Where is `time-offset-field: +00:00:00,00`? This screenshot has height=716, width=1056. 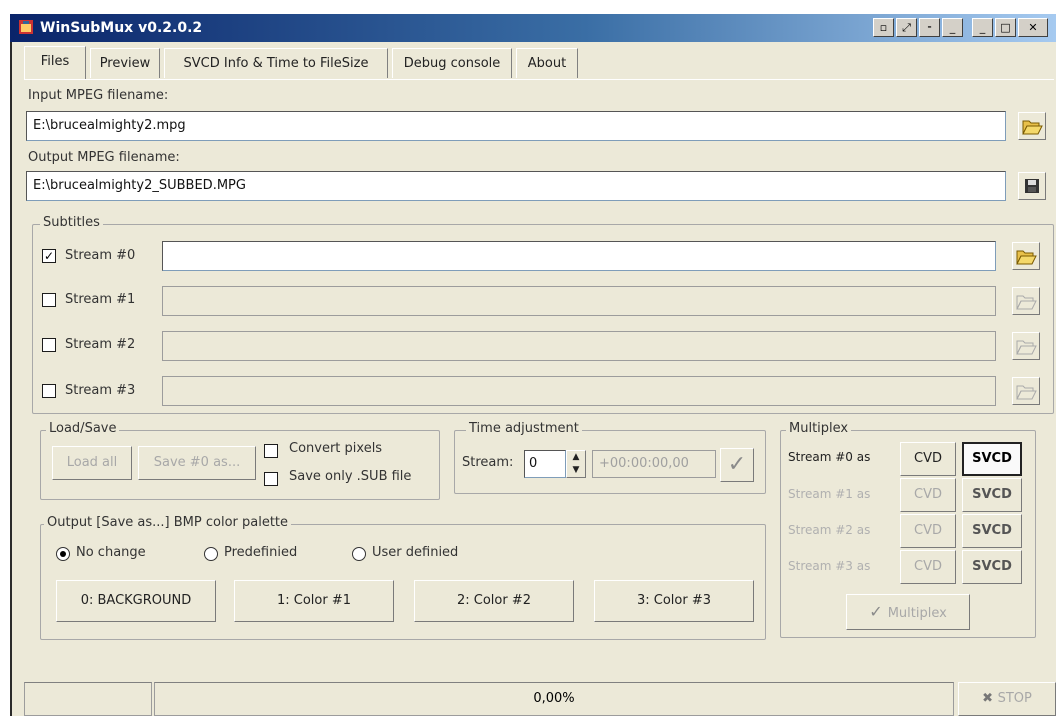 time-offset-field: +00:00:00,00 is located at coordinates (654, 464).